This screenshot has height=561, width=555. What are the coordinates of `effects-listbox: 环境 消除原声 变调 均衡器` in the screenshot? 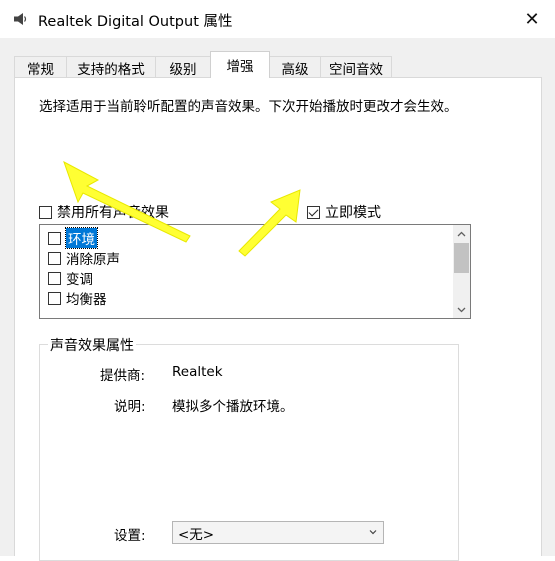 It's located at (255, 271).